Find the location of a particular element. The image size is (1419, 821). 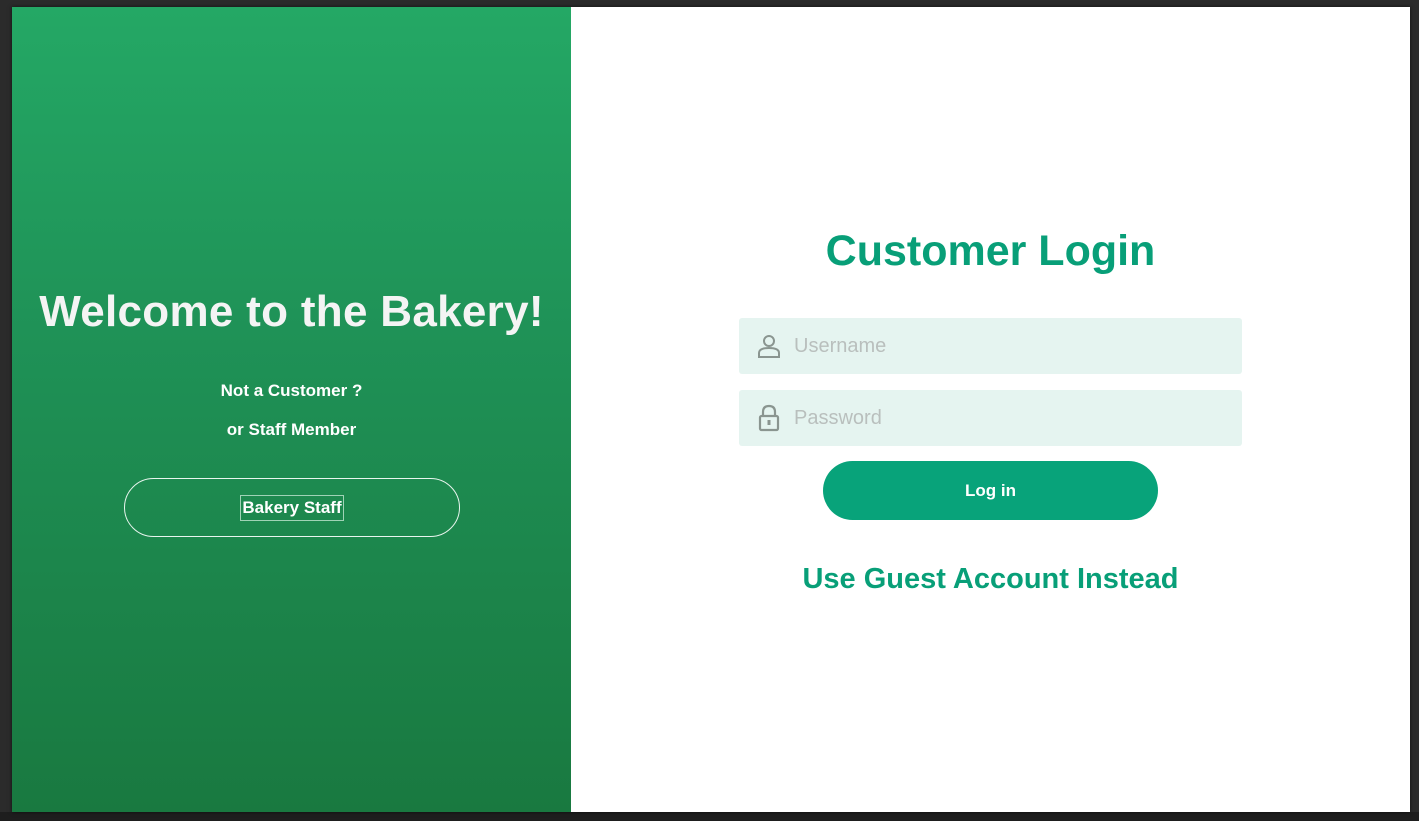

ide-code-peek is located at coordinates (212, 3).